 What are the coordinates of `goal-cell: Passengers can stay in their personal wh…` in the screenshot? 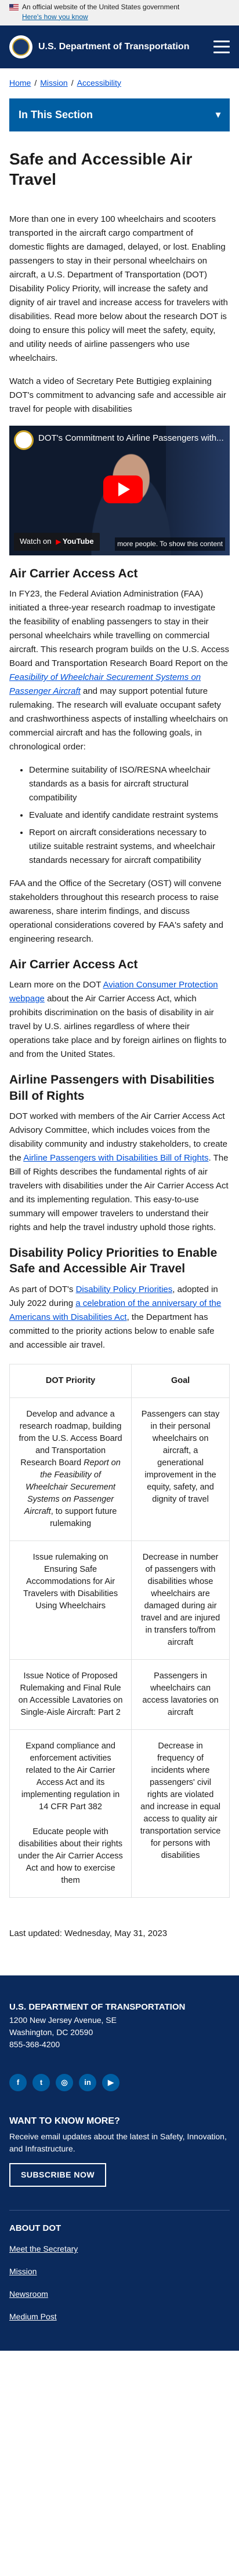 It's located at (180, 1469).